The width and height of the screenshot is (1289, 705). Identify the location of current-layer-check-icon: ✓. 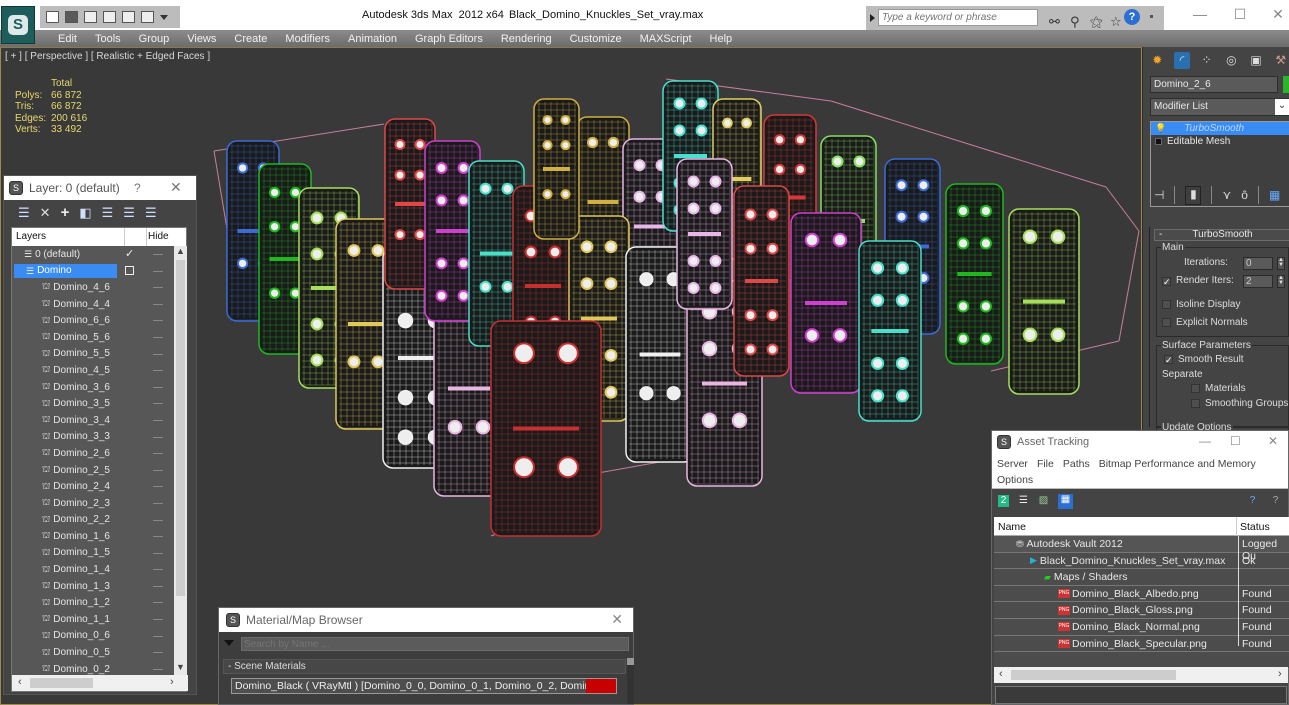
(129, 253).